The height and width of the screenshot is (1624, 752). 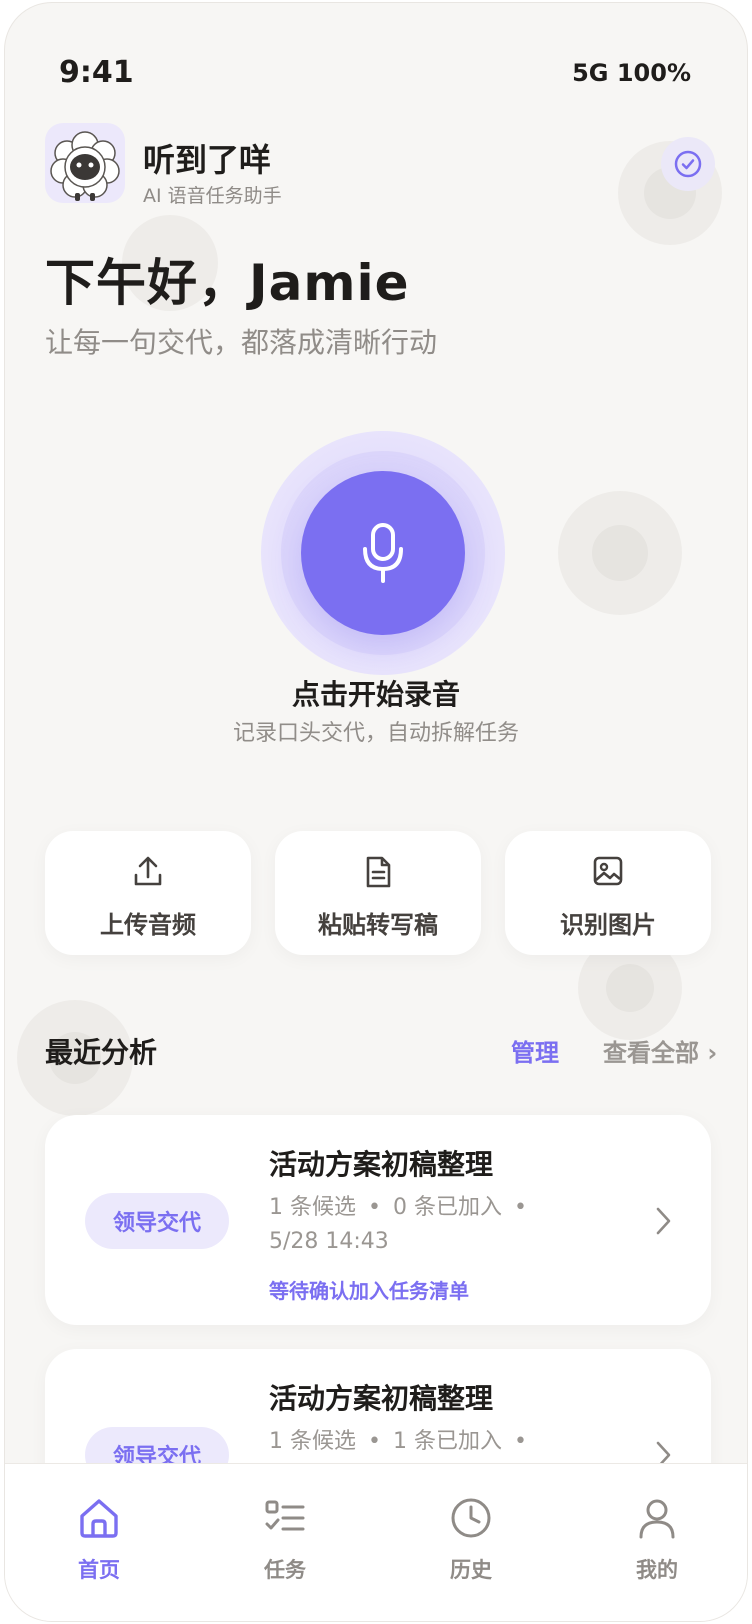 I want to click on view-all-link: 查看全部 ›, so click(x=660, y=1050).